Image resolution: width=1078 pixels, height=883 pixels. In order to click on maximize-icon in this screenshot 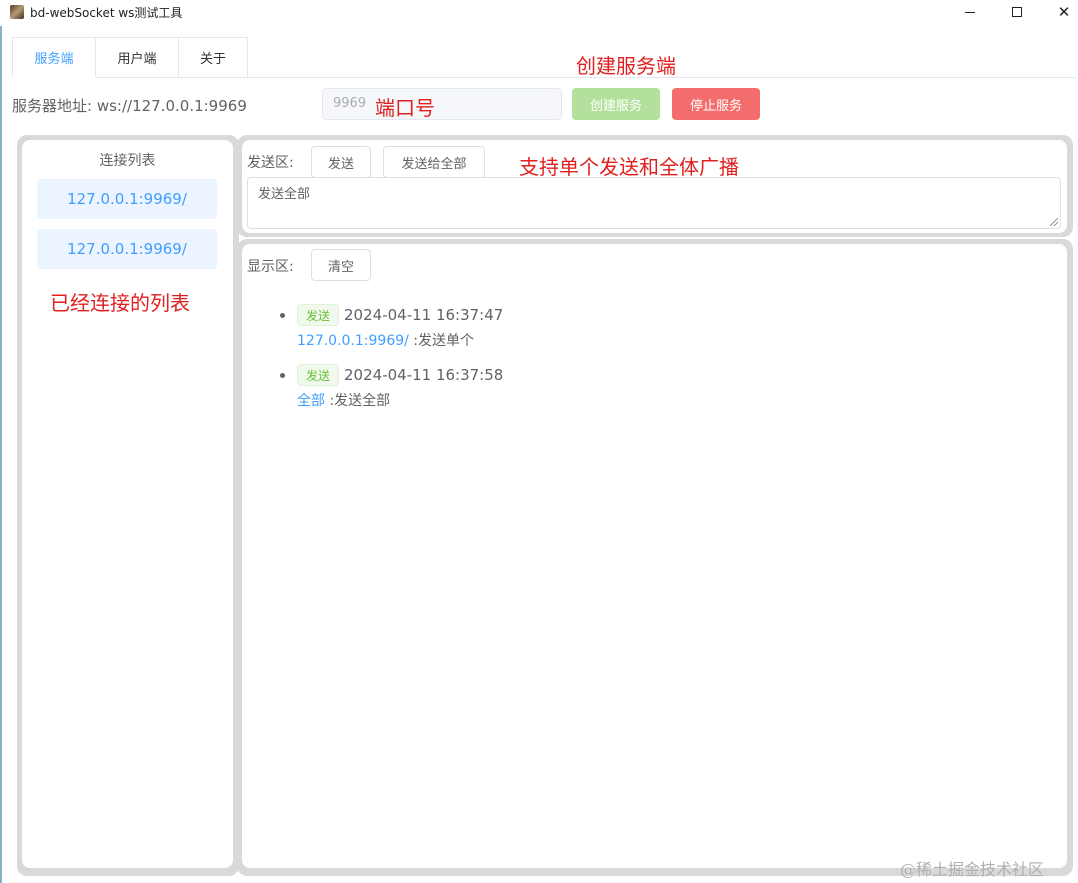, I will do `click(1017, 12)`.